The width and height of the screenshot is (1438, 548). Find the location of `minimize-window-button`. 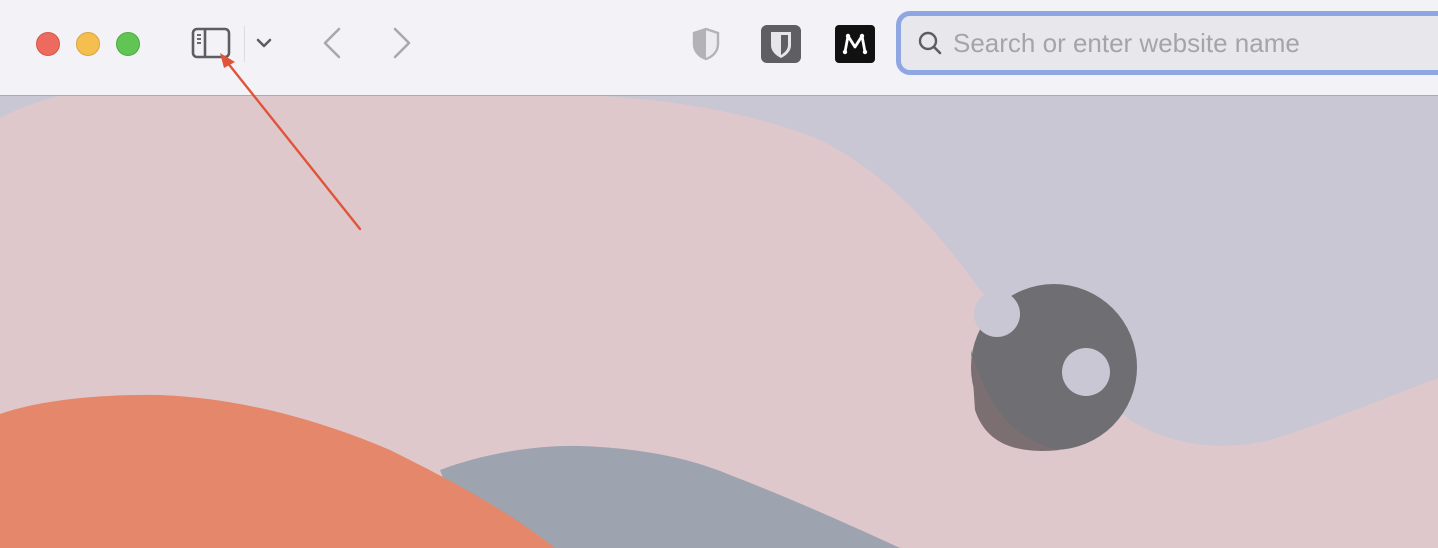

minimize-window-button is located at coordinates (88, 44).